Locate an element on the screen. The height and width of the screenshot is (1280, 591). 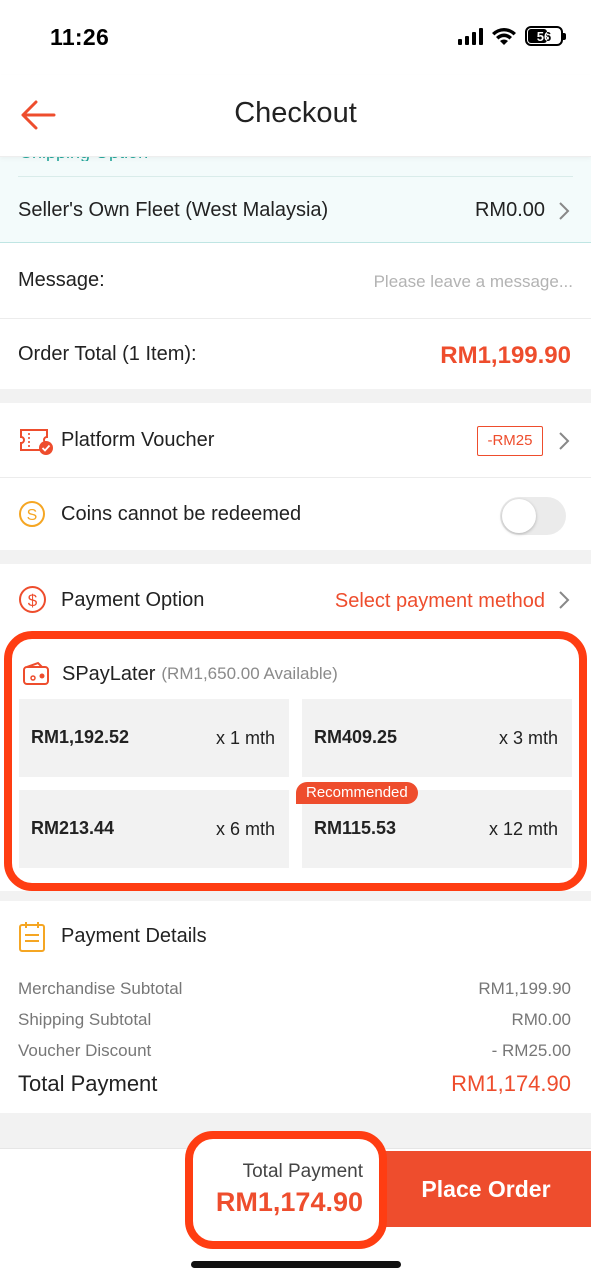
status-icons: 56 is located at coordinates (512, 36).